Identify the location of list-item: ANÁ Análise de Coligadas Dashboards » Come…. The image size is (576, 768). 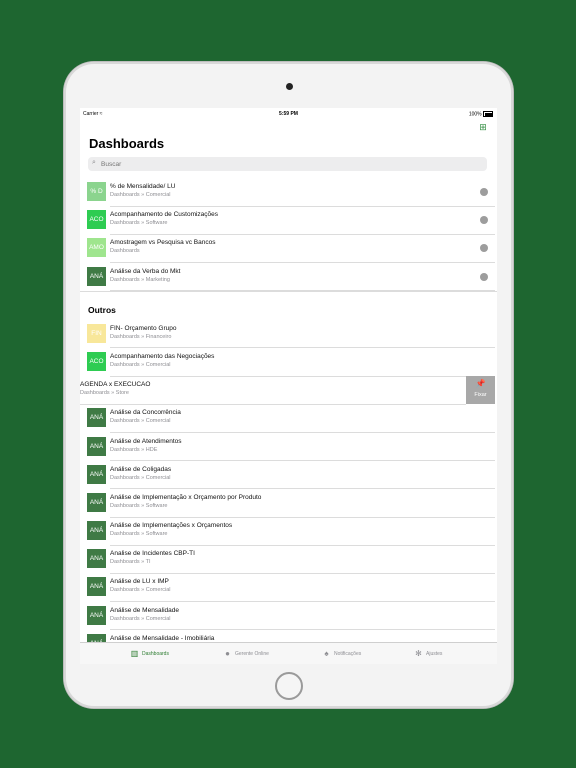
(288, 475).